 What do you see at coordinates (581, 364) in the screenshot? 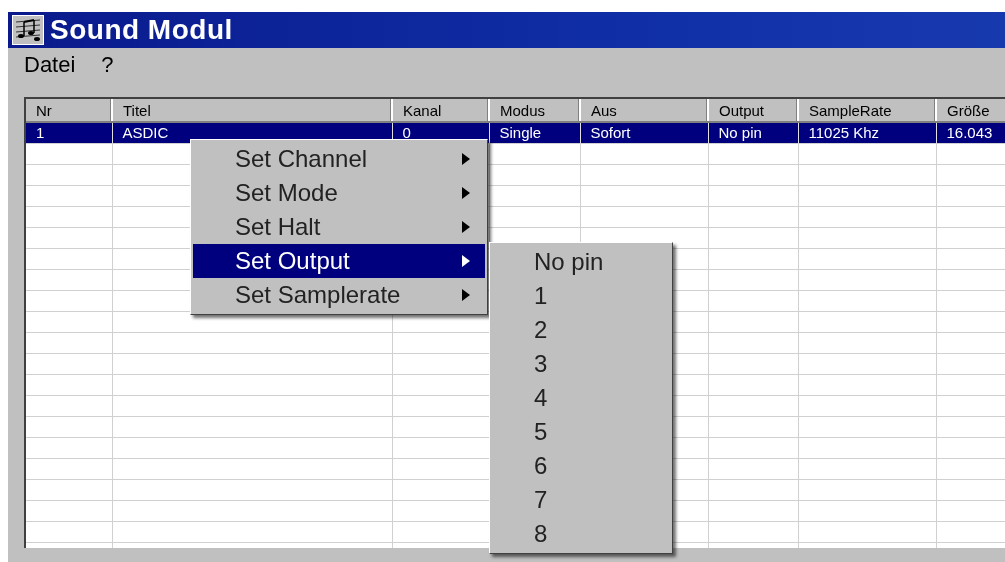
I see `submenu-item: 3` at bounding box center [581, 364].